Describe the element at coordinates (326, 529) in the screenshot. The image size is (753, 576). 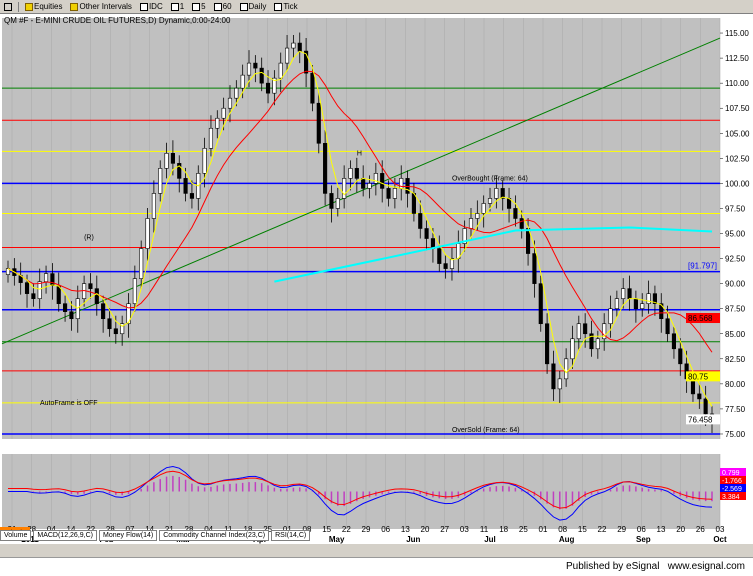
I see `x-tick-label: 15` at that location.